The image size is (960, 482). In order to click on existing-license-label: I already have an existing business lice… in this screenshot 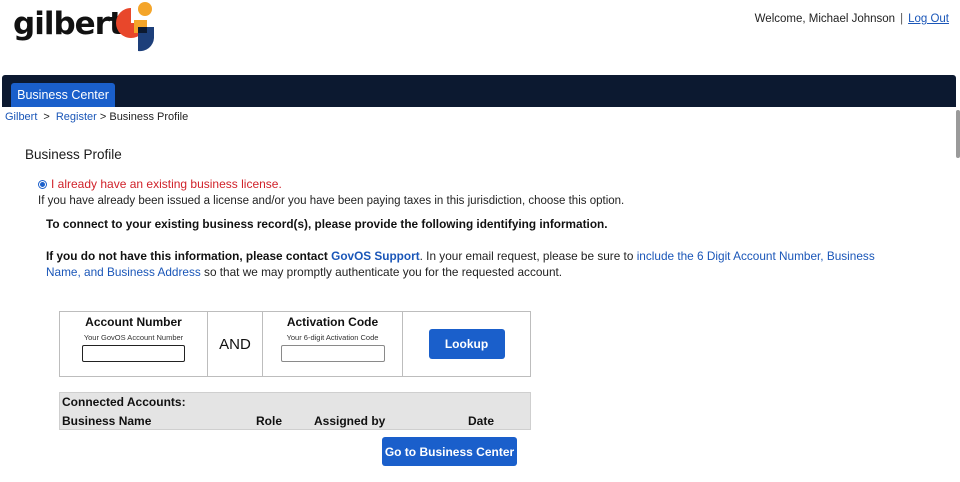, I will do `click(166, 184)`.